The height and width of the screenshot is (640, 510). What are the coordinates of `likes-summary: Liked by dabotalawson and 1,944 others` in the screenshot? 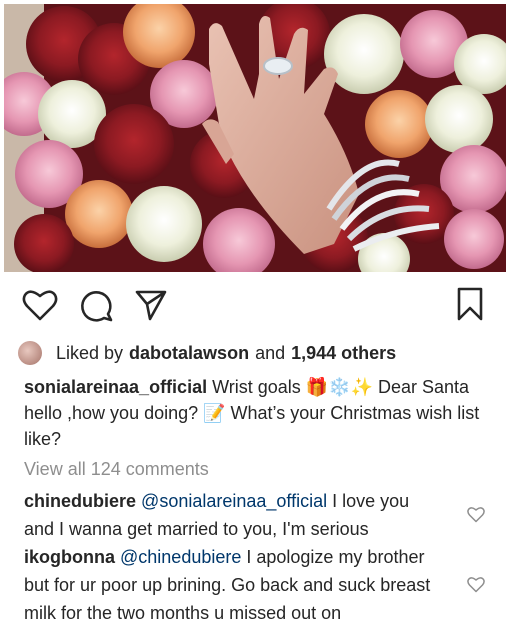 It's located at (258, 353).